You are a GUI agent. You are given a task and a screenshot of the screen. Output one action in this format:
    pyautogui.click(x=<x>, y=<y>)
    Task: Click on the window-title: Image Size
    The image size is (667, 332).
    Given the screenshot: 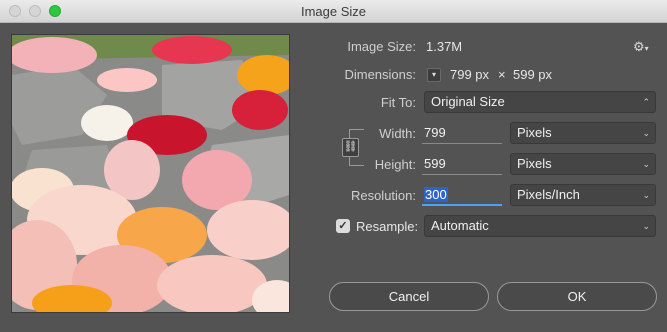 What is the action you would take?
    pyautogui.click(x=333, y=11)
    